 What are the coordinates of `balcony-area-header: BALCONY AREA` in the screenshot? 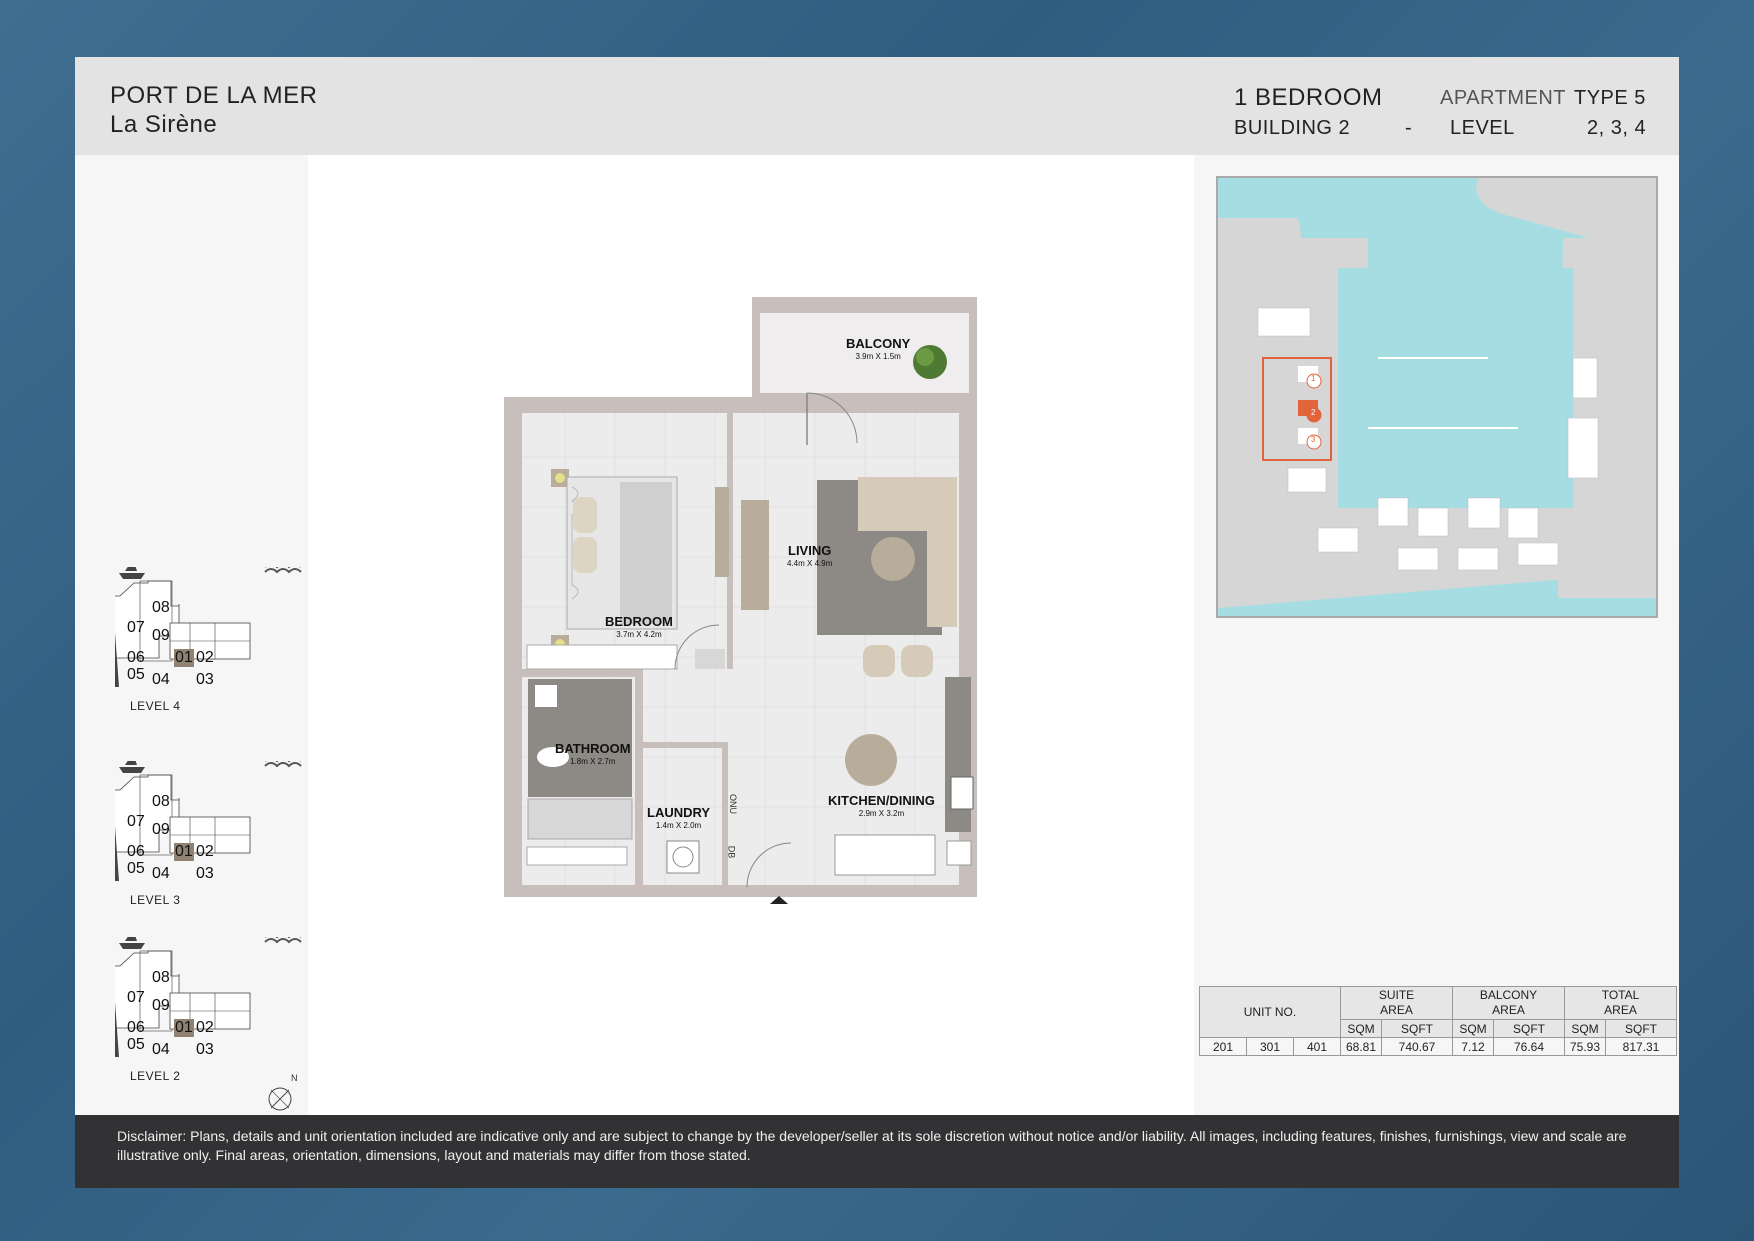 It's located at (1508, 1003).